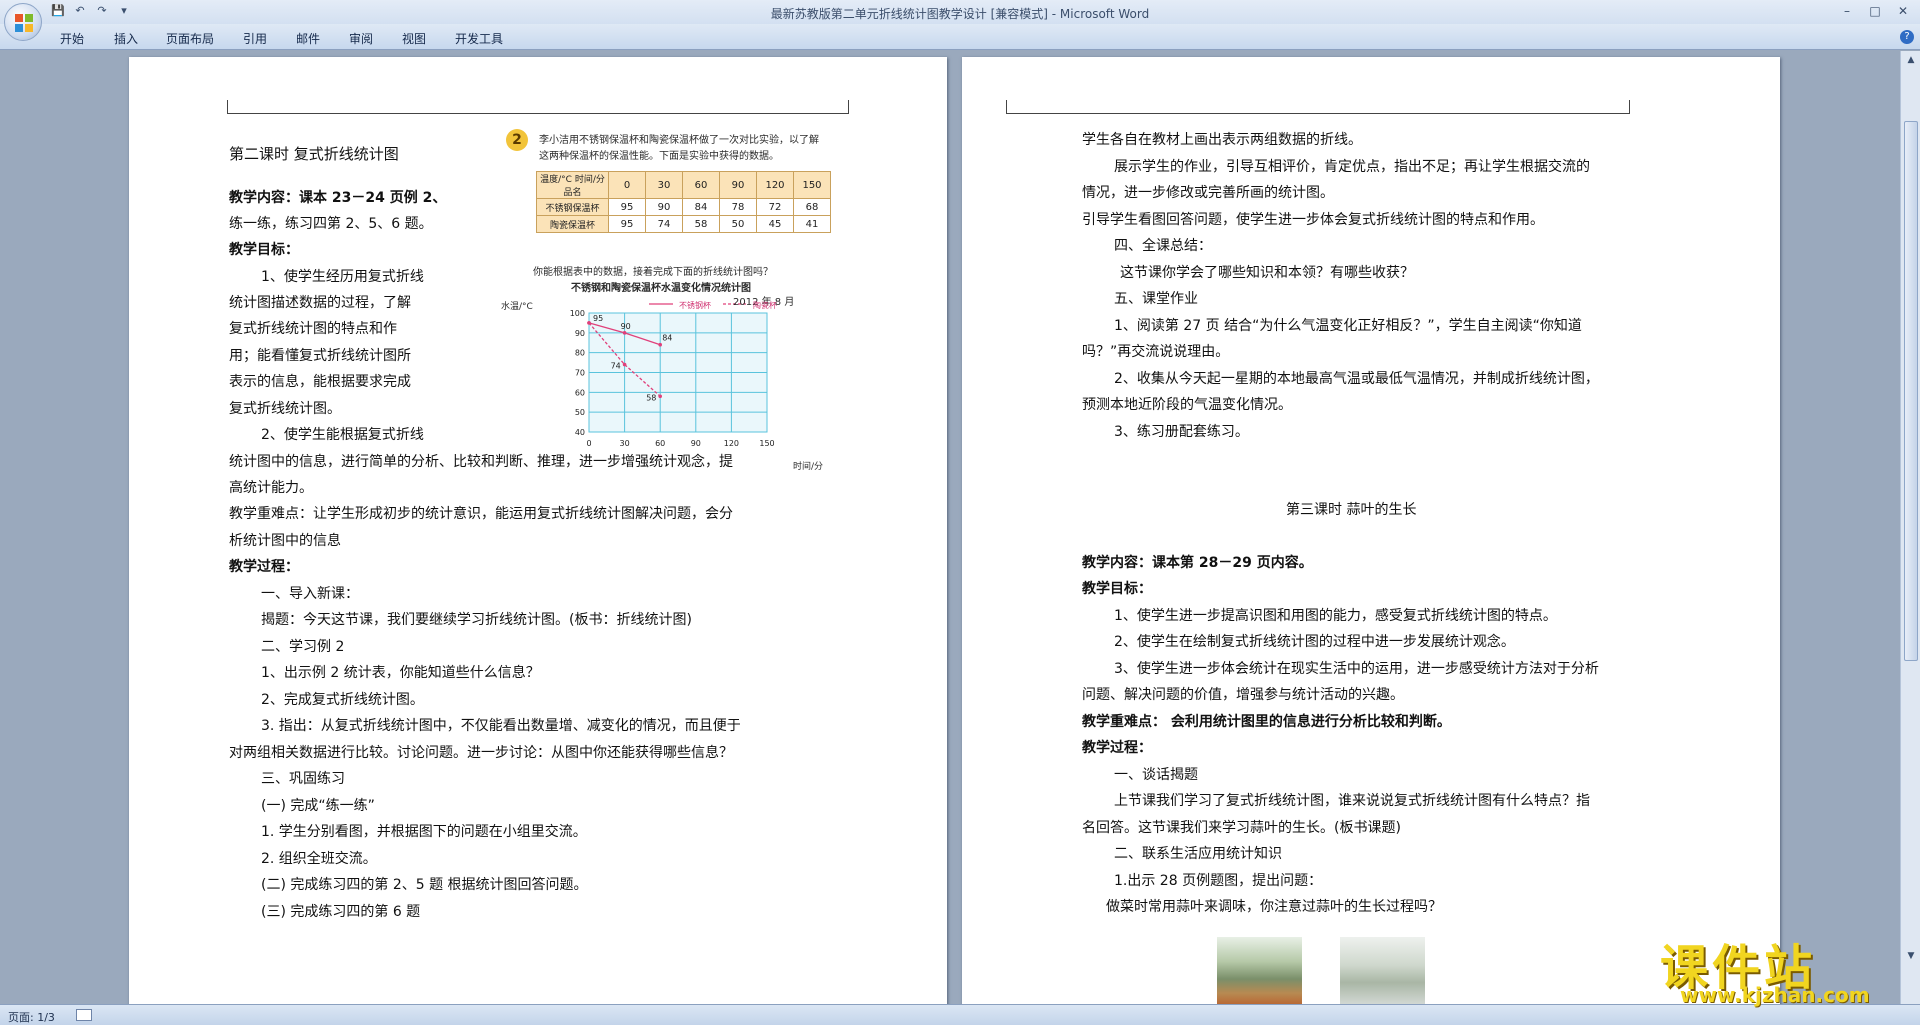  Describe the element at coordinates (626, 326) in the screenshot. I see `chart-data-label: 90` at that location.